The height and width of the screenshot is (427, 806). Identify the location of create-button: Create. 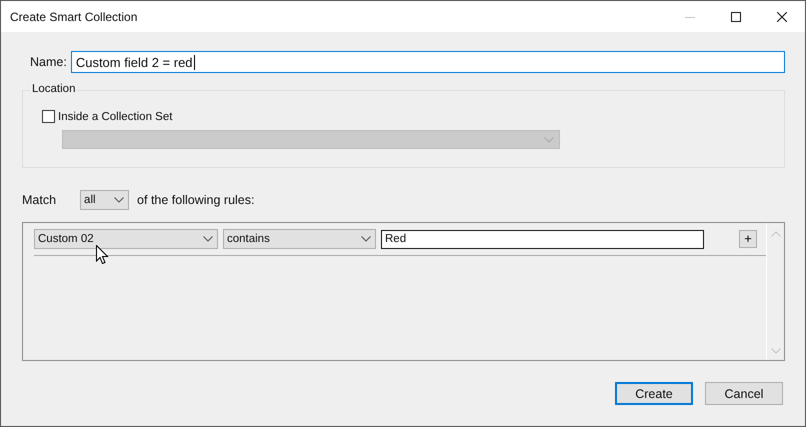
(654, 393).